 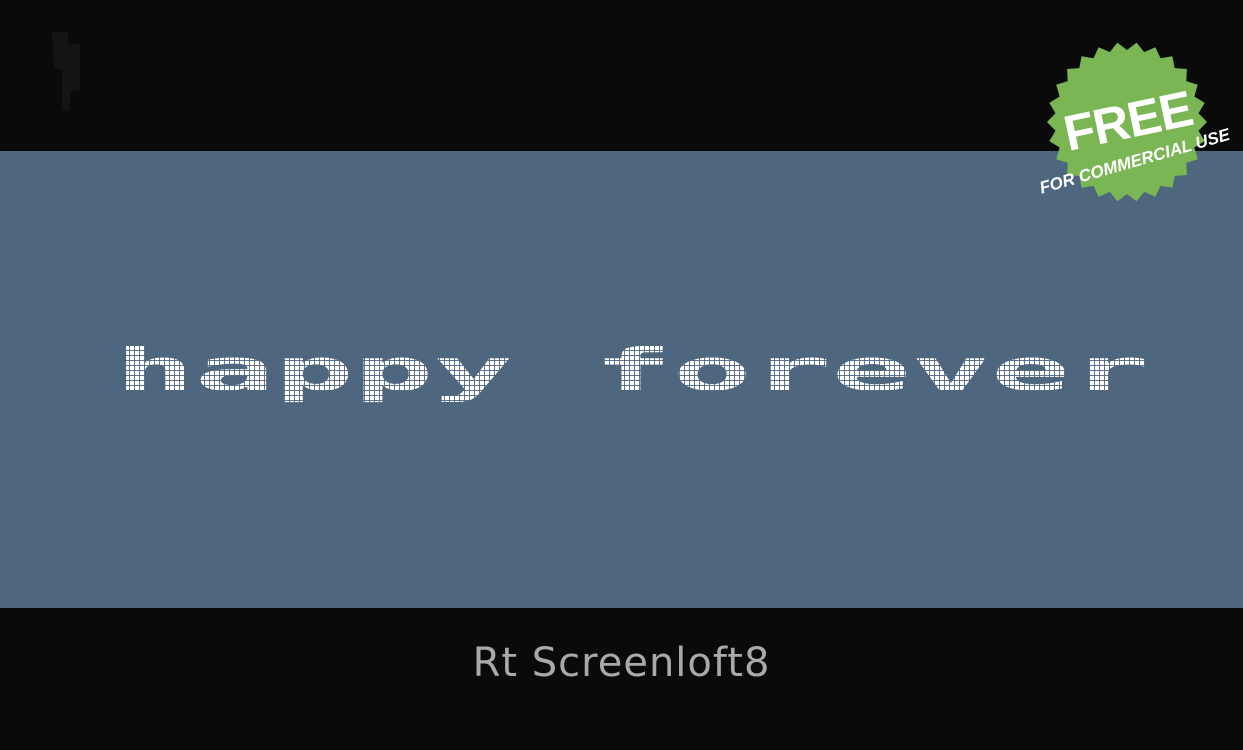 I want to click on sample-preview: happy forever, so click(x=621, y=385).